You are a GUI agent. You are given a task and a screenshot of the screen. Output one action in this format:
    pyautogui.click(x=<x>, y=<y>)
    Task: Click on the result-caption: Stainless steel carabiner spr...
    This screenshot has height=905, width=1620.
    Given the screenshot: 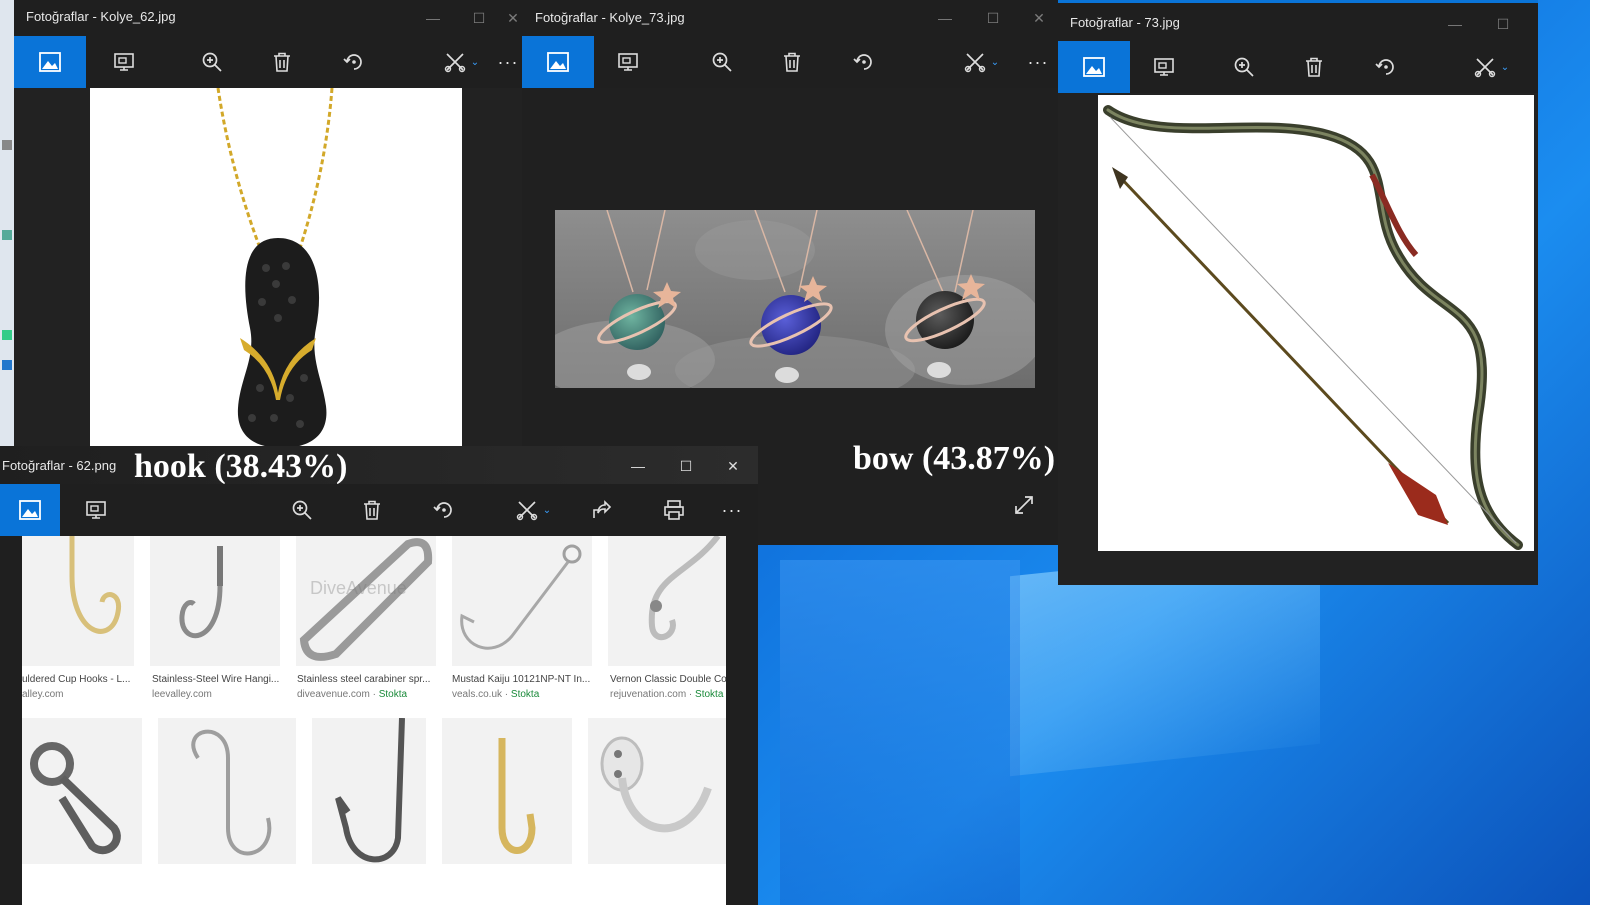 What is the action you would take?
    pyautogui.click(x=367, y=679)
    